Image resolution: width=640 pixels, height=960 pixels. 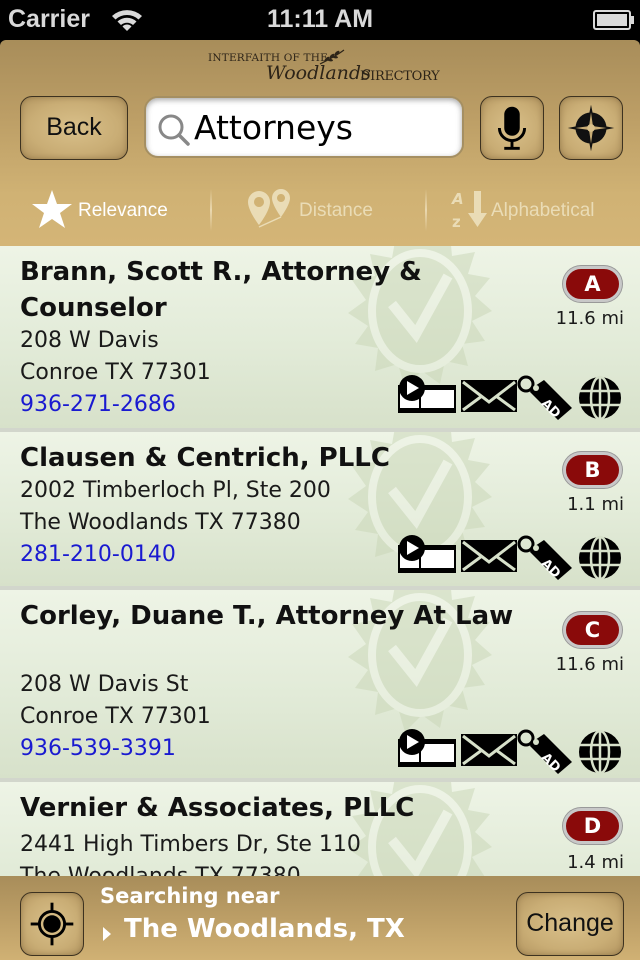 I want to click on change-label: Change, so click(x=570, y=923).